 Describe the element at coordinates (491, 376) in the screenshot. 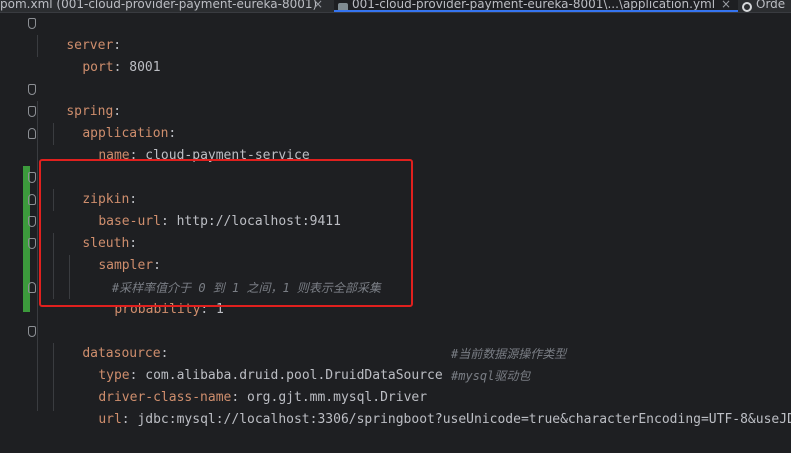

I see `yaml-comment: #mysql驱动包` at that location.